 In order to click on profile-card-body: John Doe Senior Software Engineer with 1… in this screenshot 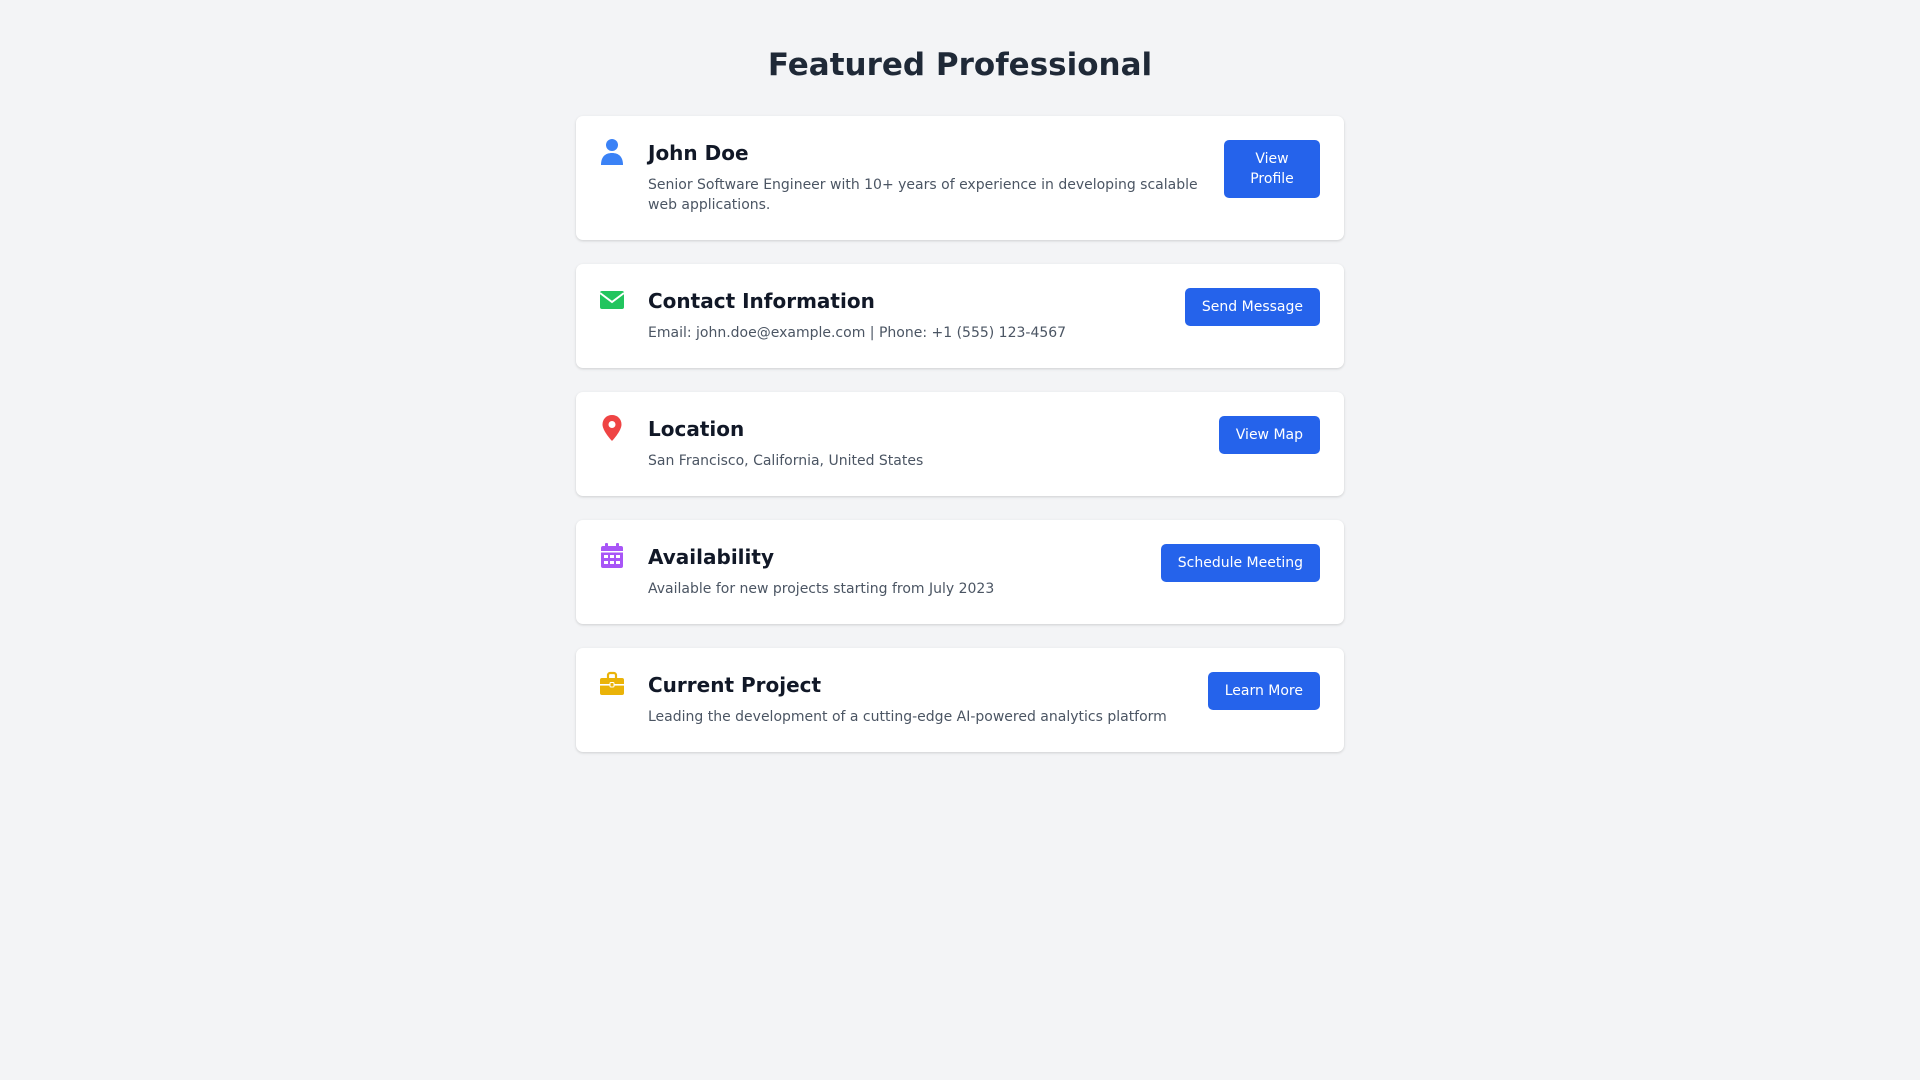, I will do `click(928, 177)`.